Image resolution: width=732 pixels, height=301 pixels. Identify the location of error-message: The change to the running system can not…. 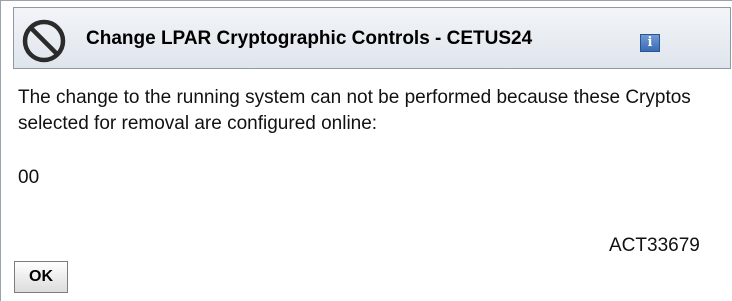
(354, 110).